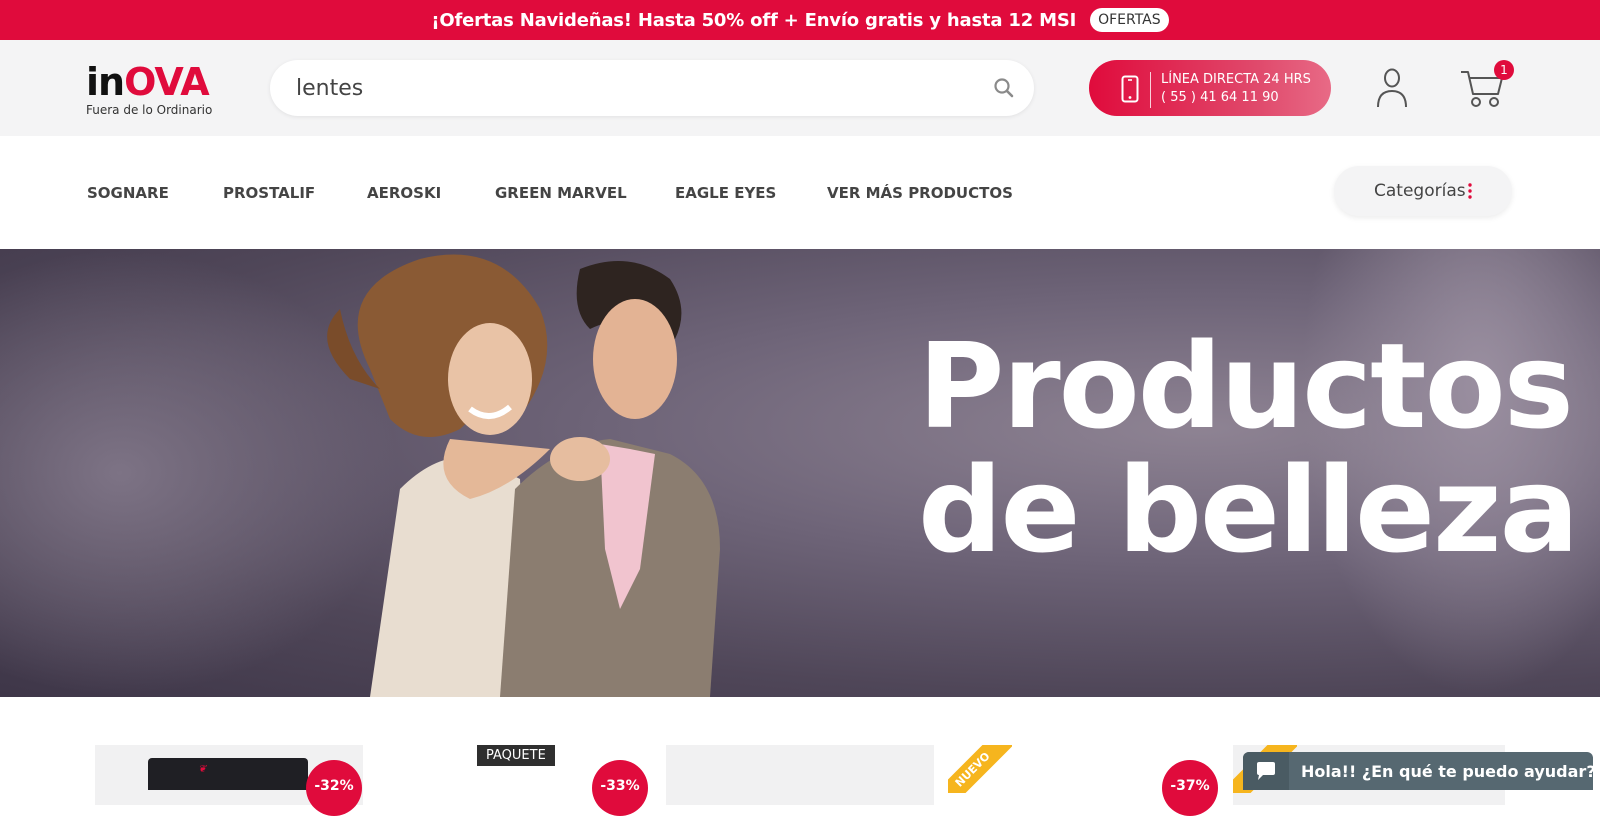 Image resolution: width=1600 pixels, height=816 pixels. I want to click on product-card, so click(800, 775).